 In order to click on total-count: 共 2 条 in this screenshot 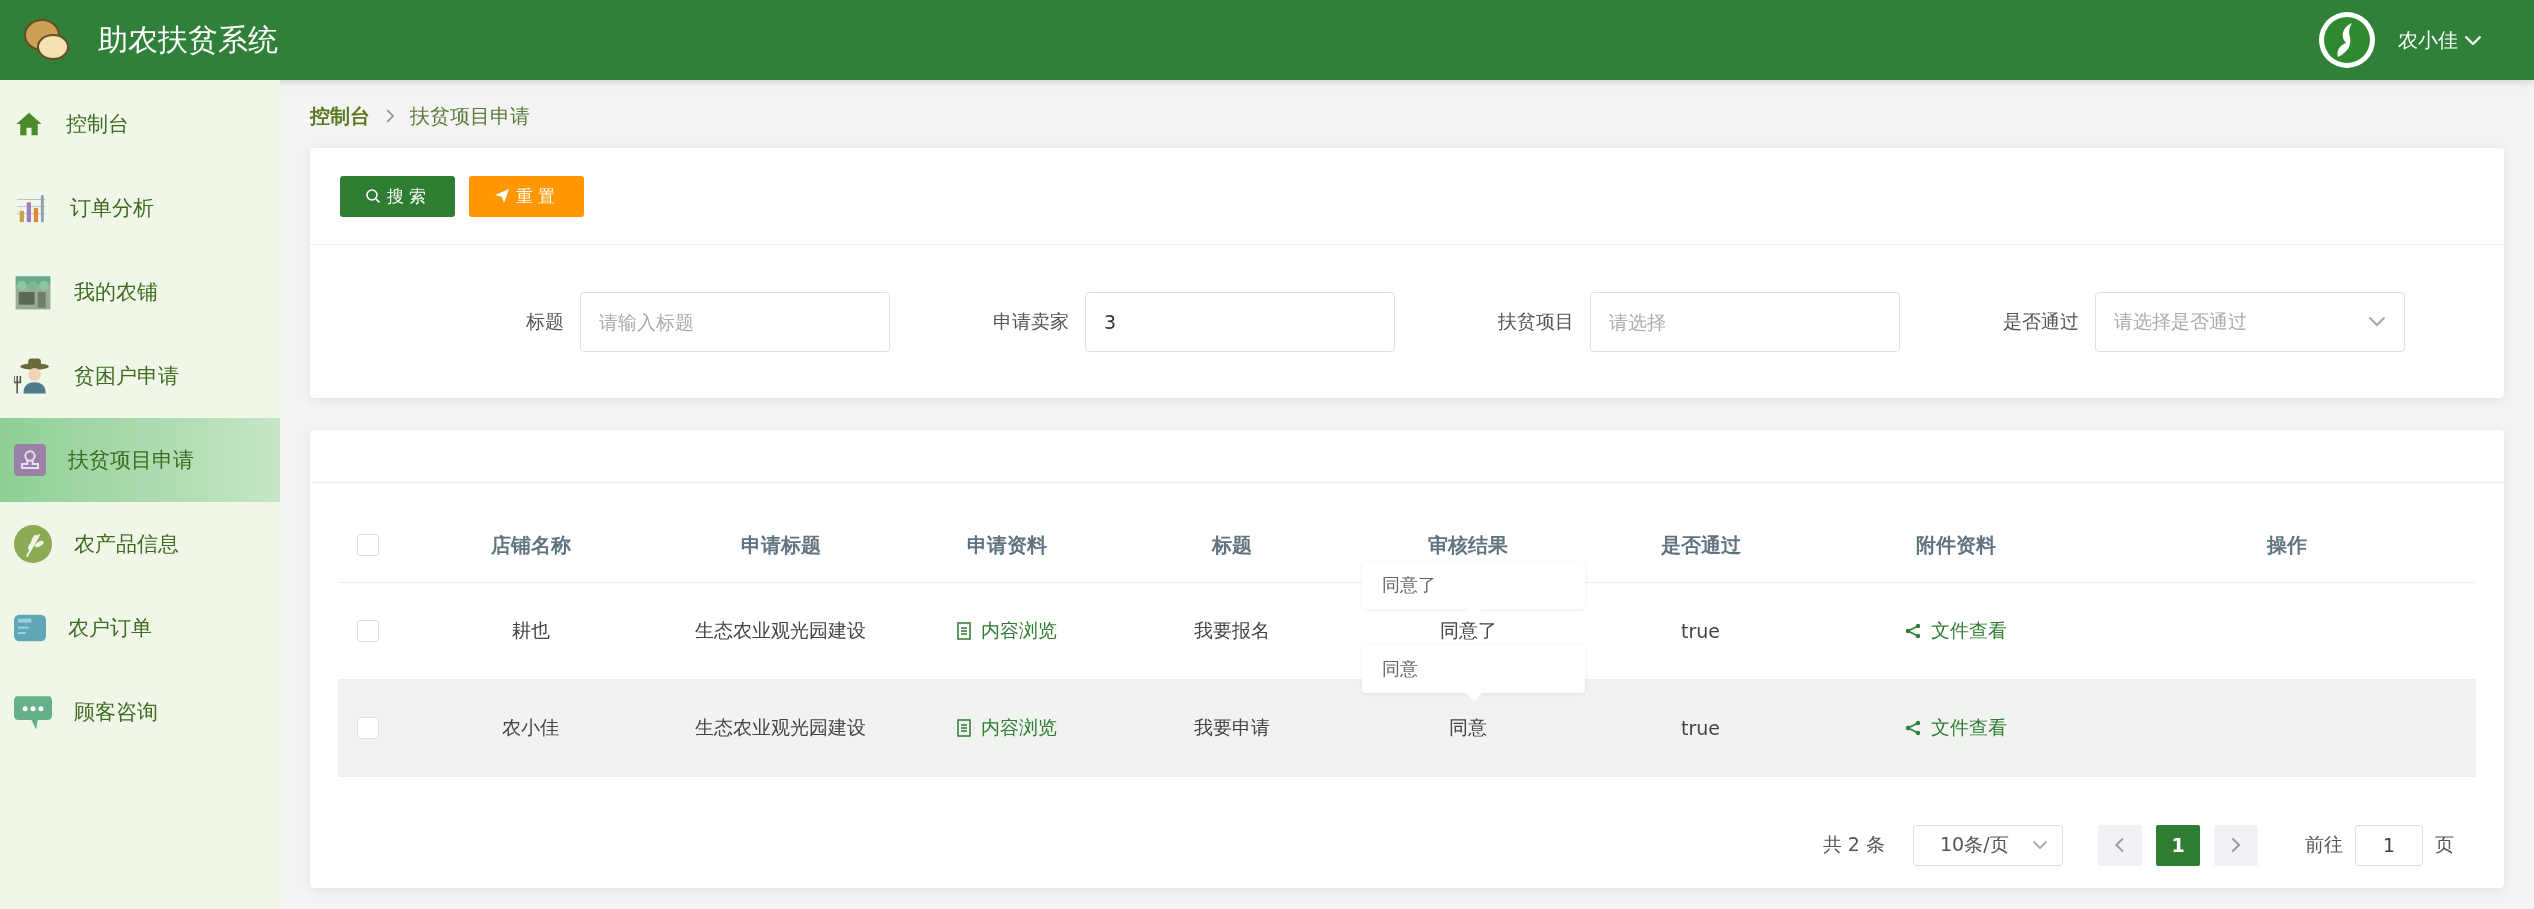, I will do `click(1853, 844)`.